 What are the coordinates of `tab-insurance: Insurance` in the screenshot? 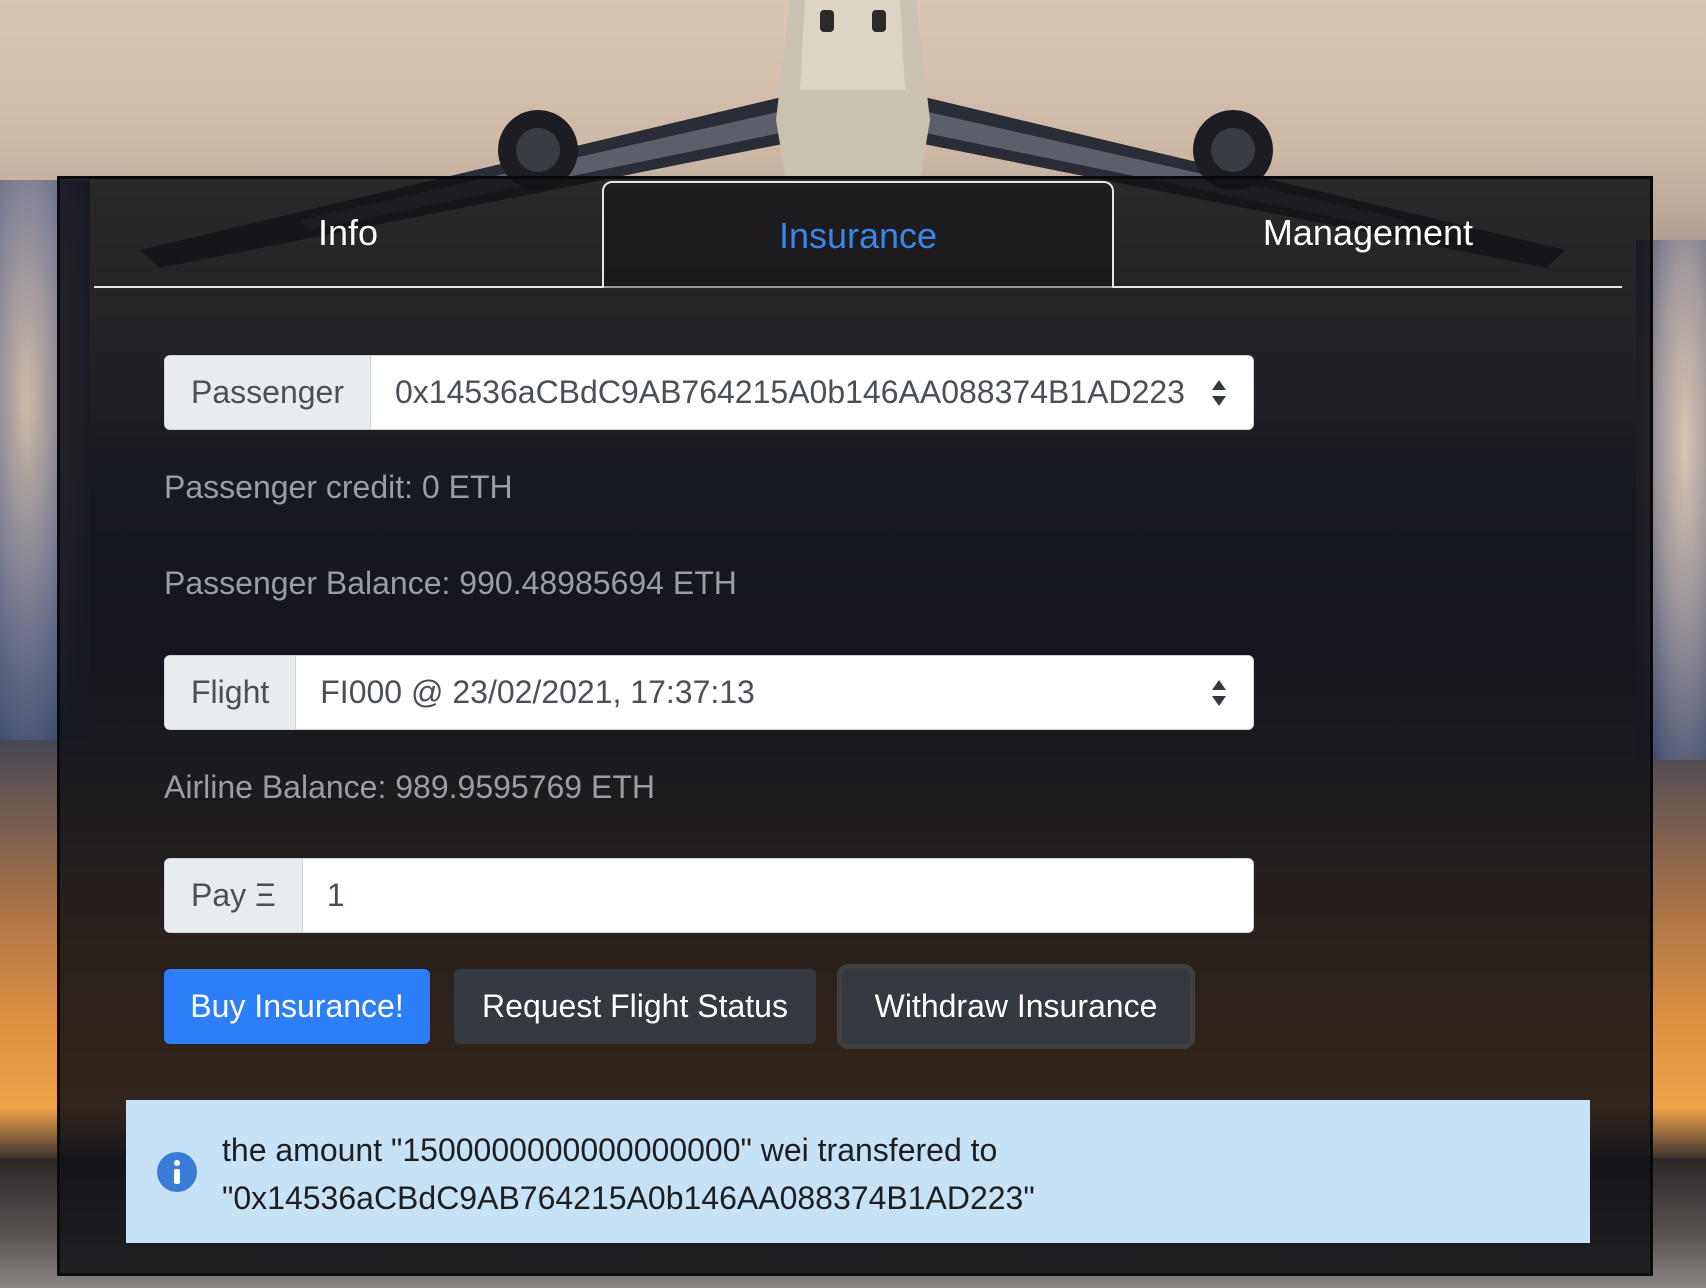 It's located at (858, 234).